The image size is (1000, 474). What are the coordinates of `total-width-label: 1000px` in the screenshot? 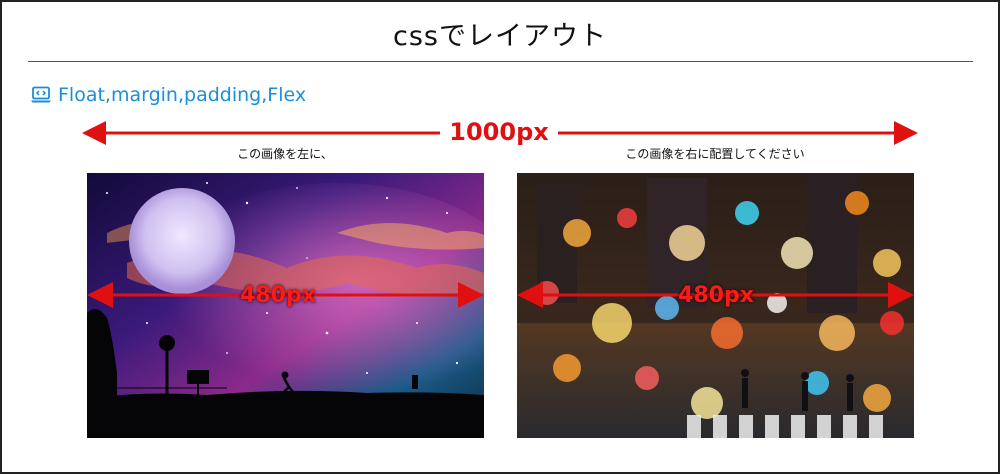 It's located at (499, 132).